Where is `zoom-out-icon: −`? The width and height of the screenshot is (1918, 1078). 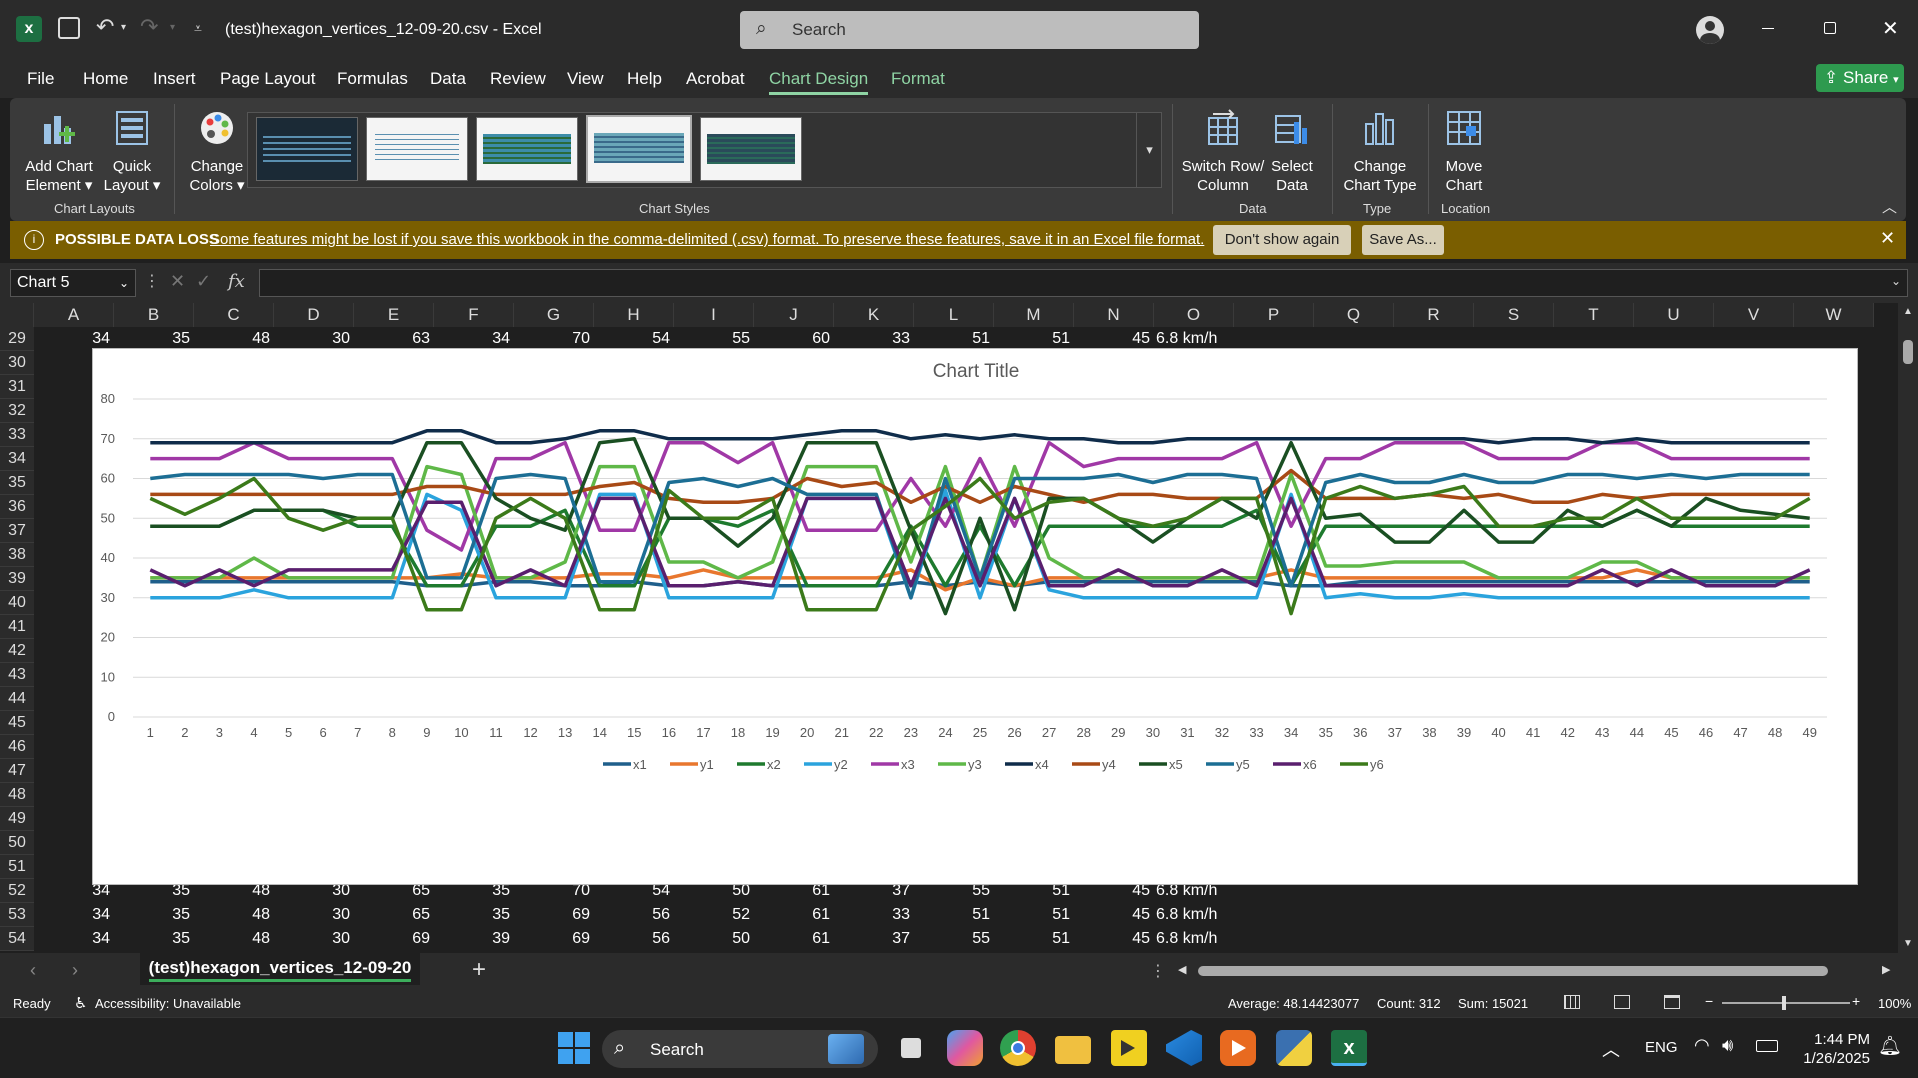 zoom-out-icon: − is located at coordinates (1709, 1001).